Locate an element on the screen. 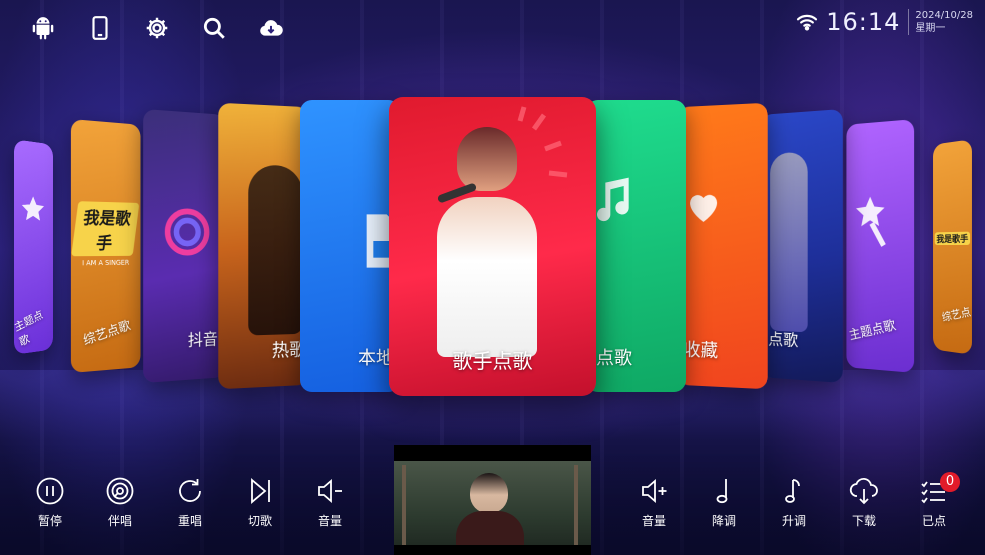 The image size is (985, 555). queued-songs-label: 已点 is located at coordinates (933, 521).